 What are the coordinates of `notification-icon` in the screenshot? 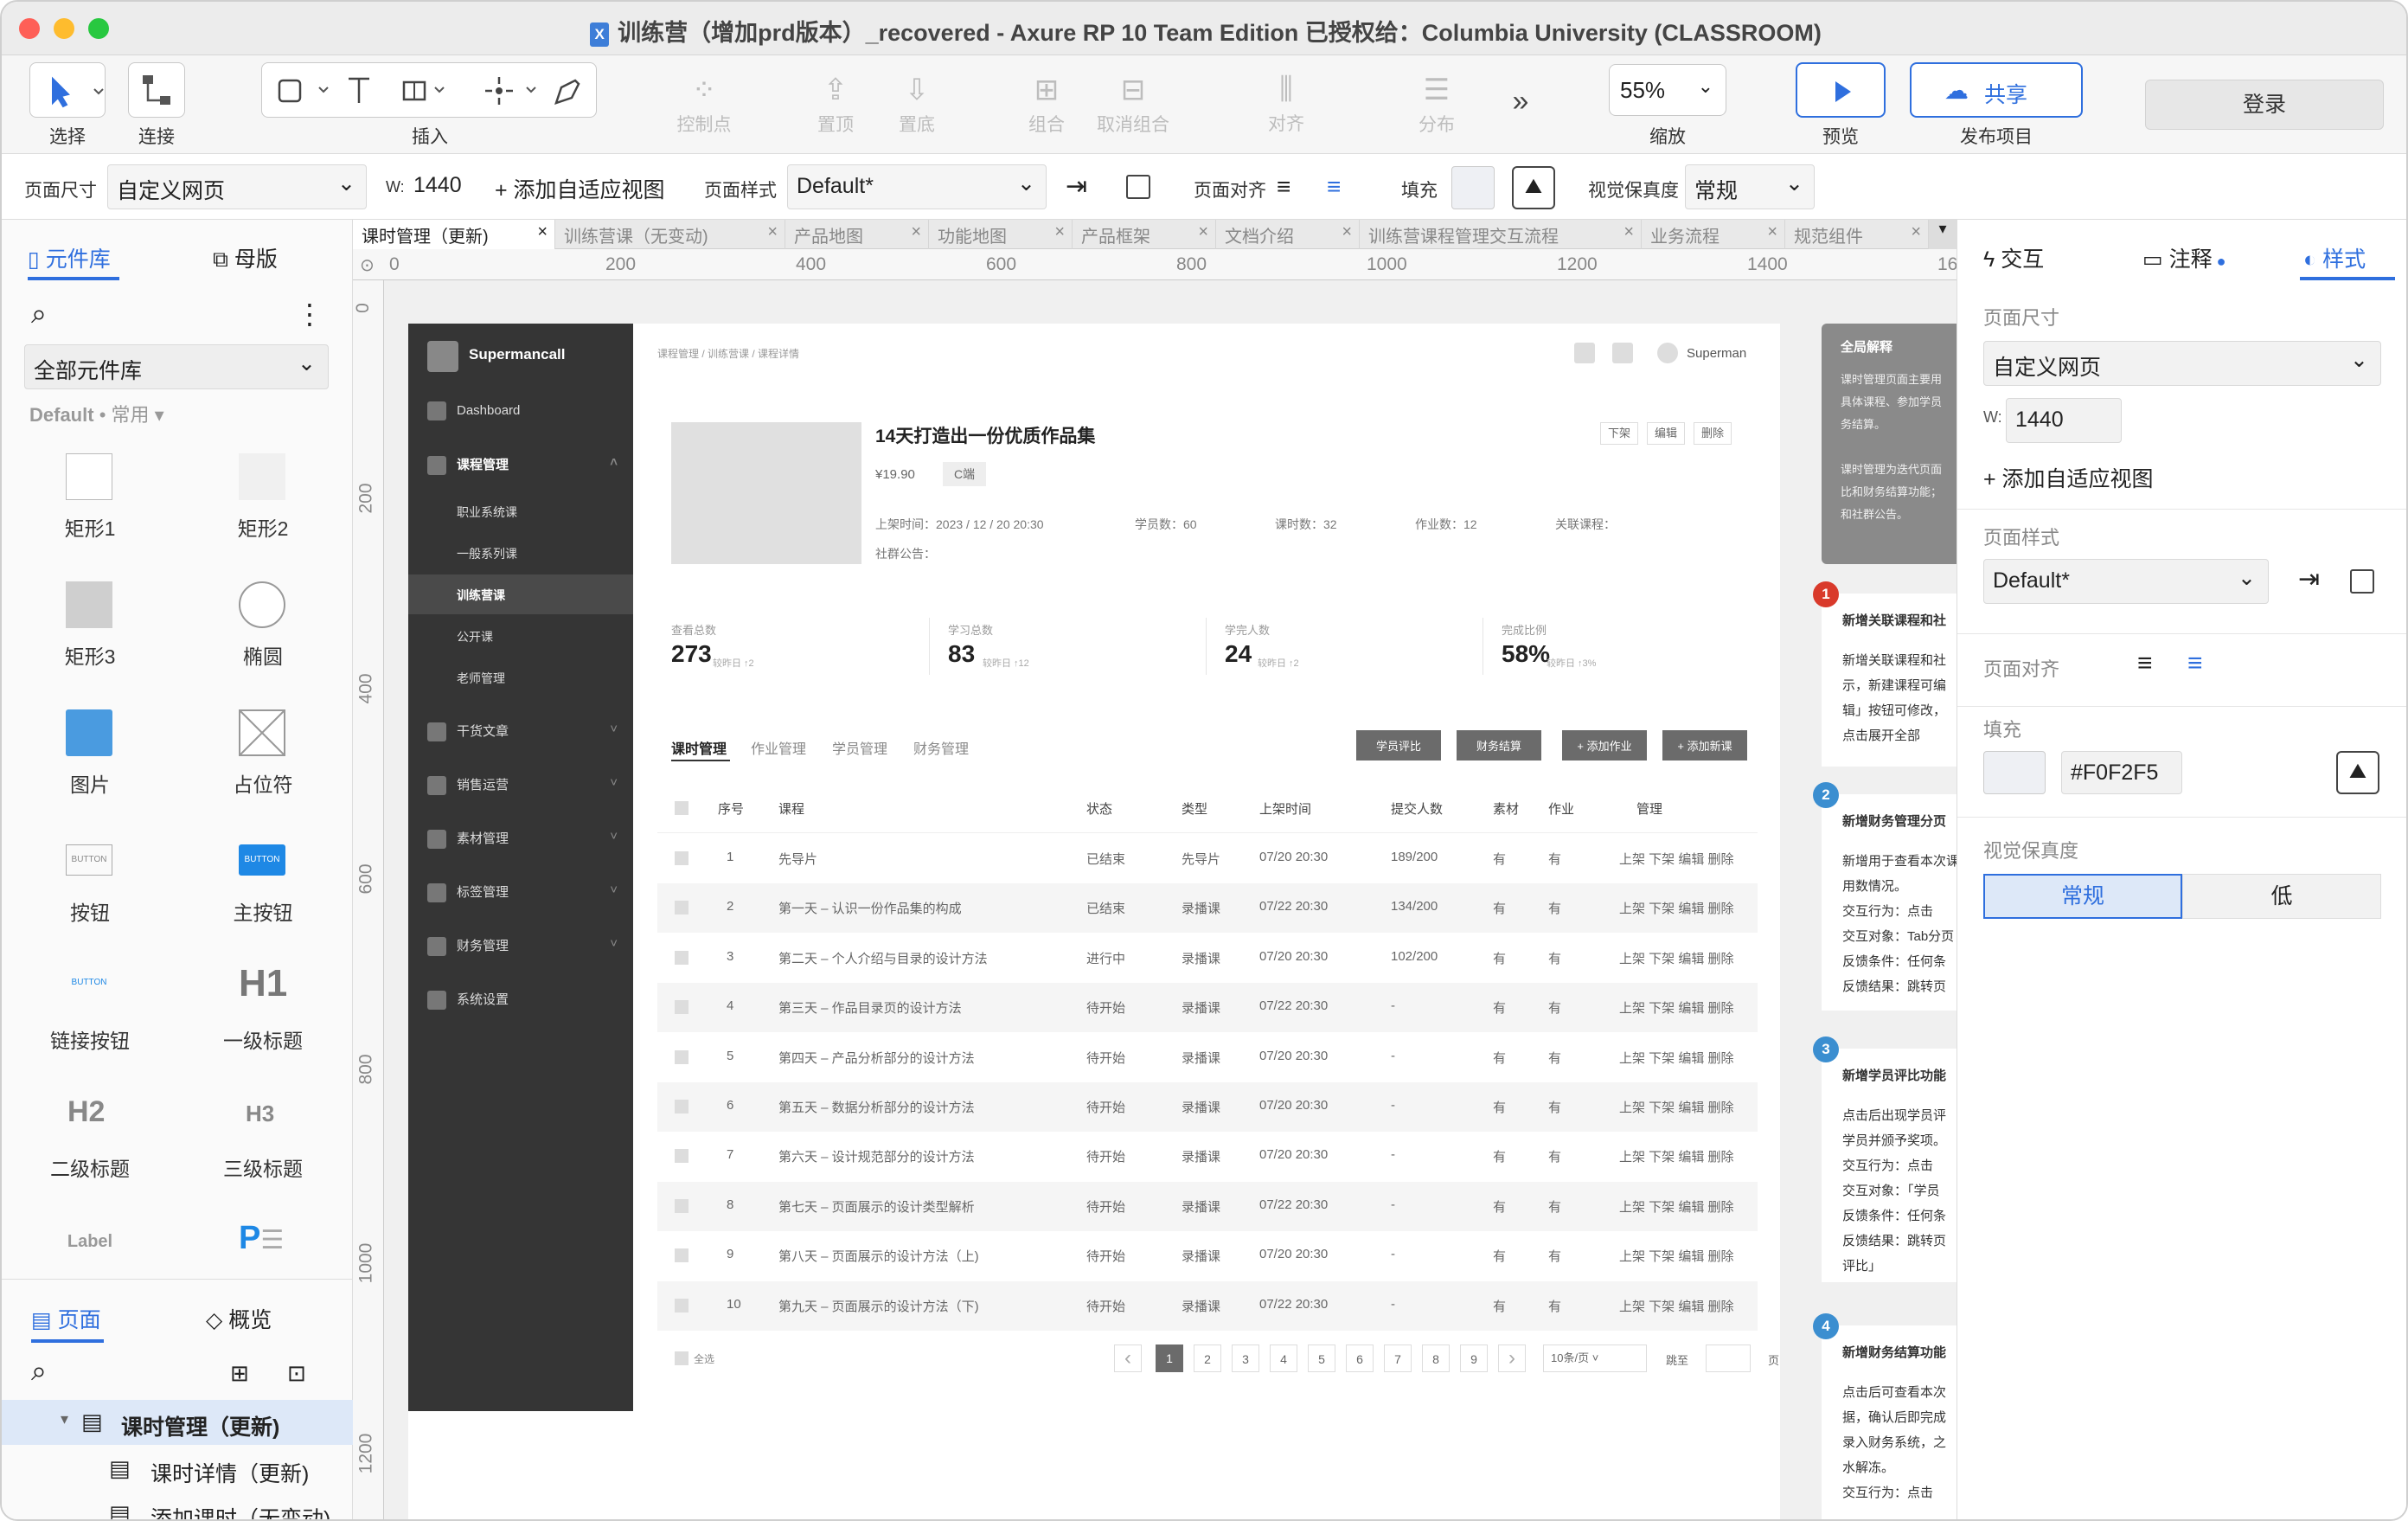 It's located at (1584, 353).